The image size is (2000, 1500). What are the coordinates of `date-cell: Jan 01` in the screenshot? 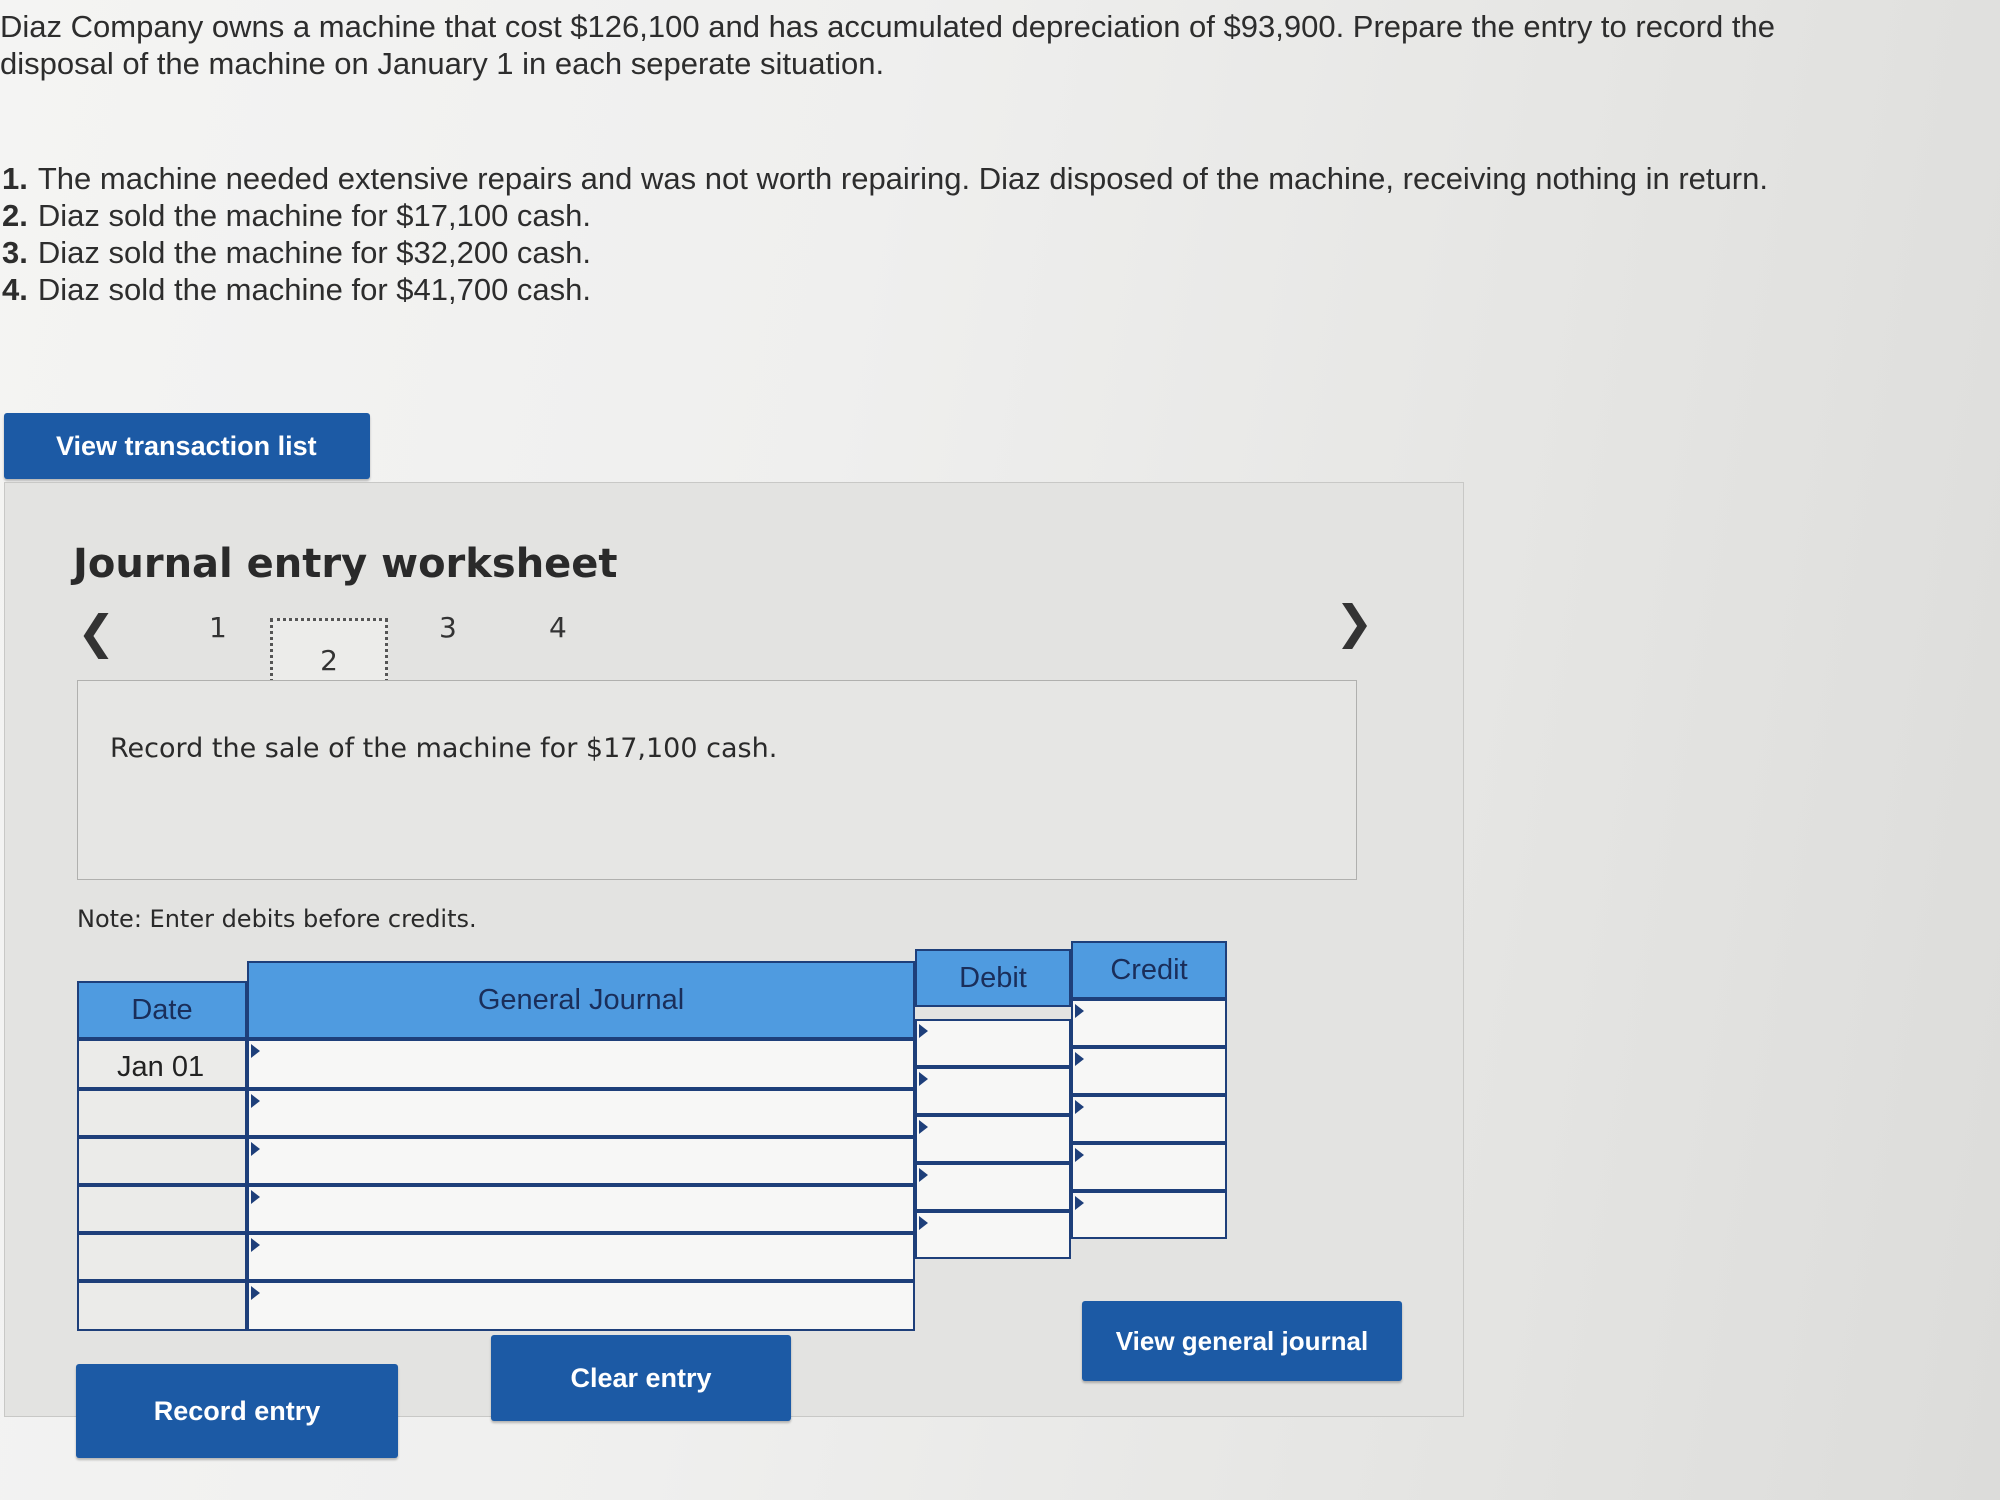 It's located at (162, 1064).